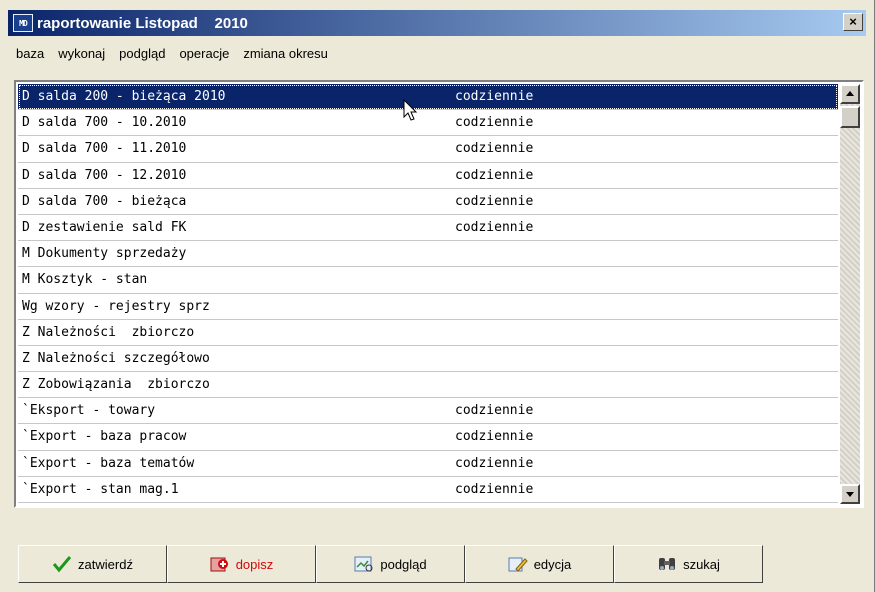 This screenshot has width=875, height=592. I want to click on arrow-down-icon, so click(850, 494).